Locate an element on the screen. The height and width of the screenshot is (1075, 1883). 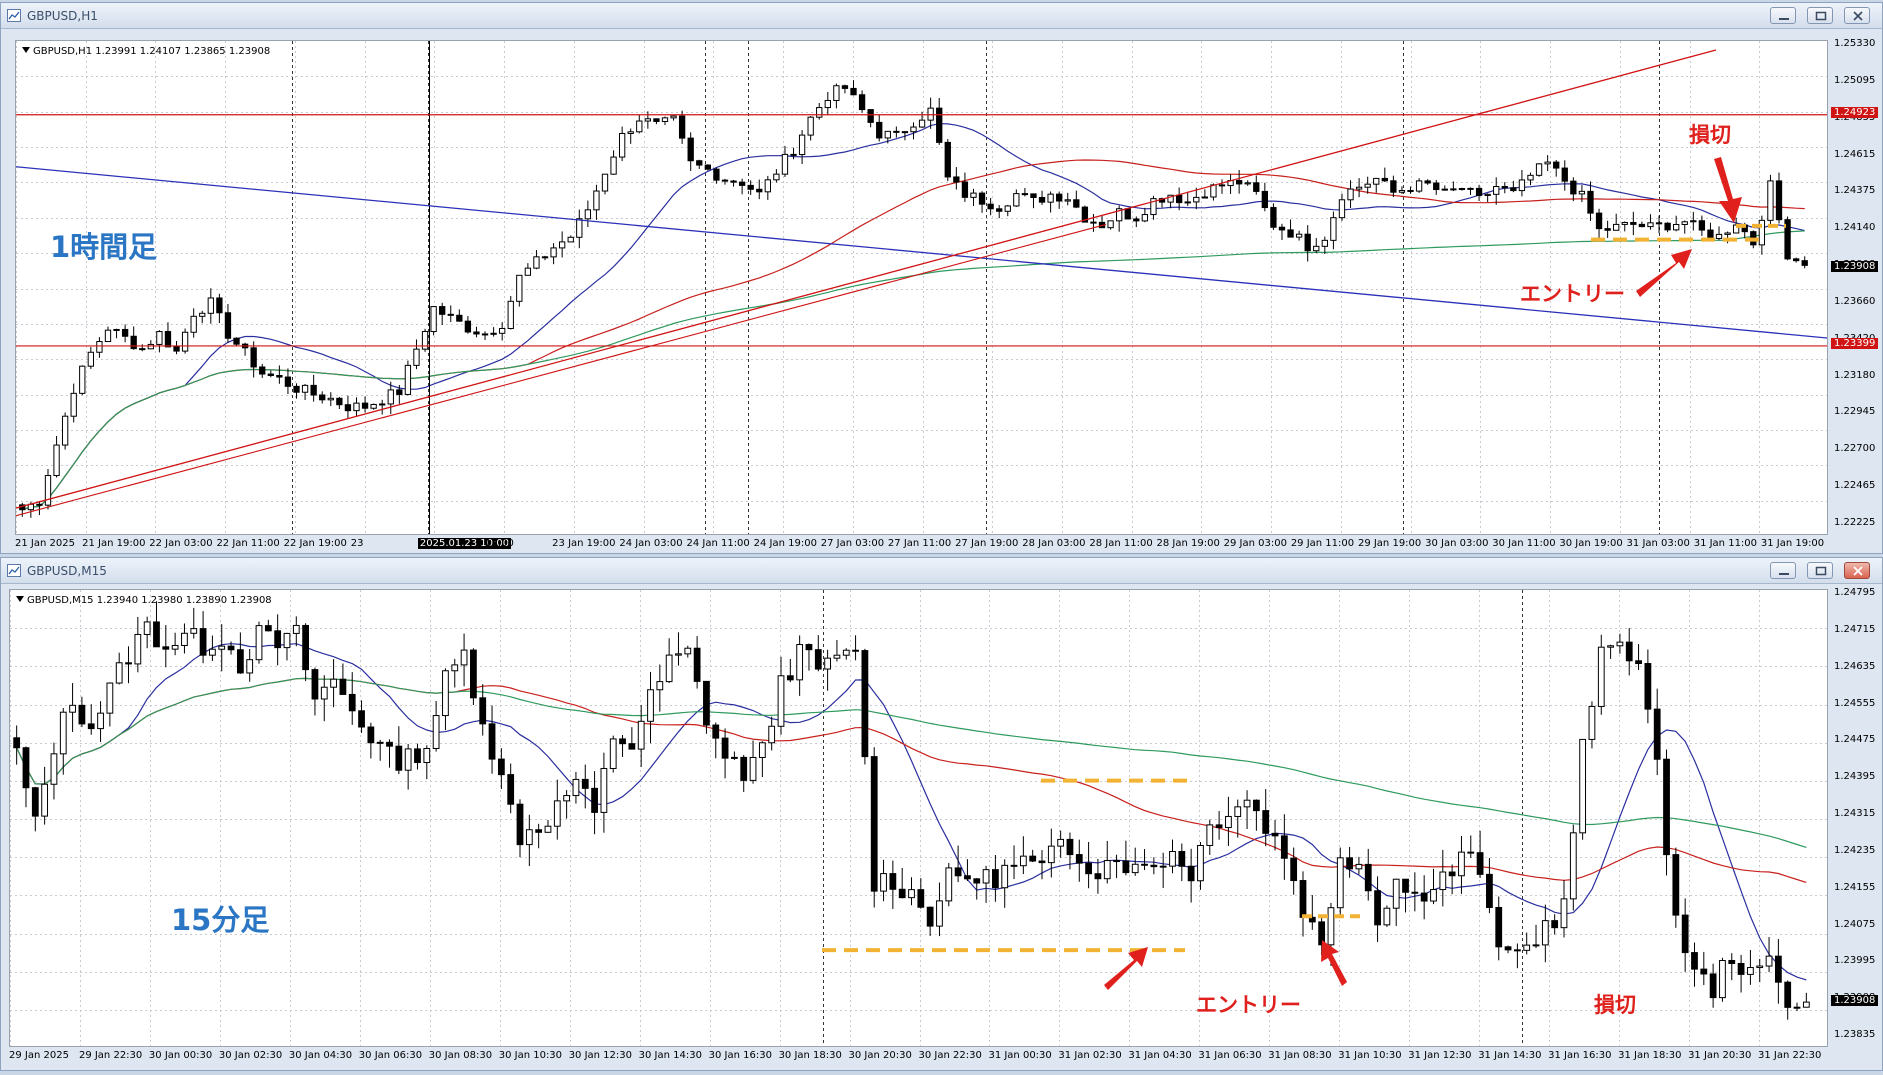
time-tick-label: 29 Jan 19:00 is located at coordinates (1389, 543).